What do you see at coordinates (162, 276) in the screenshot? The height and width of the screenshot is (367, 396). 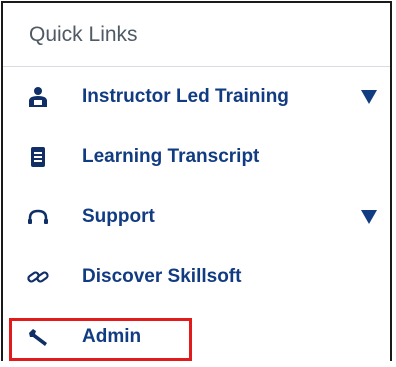 I see `quick-link-label: Discover Skillsoft` at bounding box center [162, 276].